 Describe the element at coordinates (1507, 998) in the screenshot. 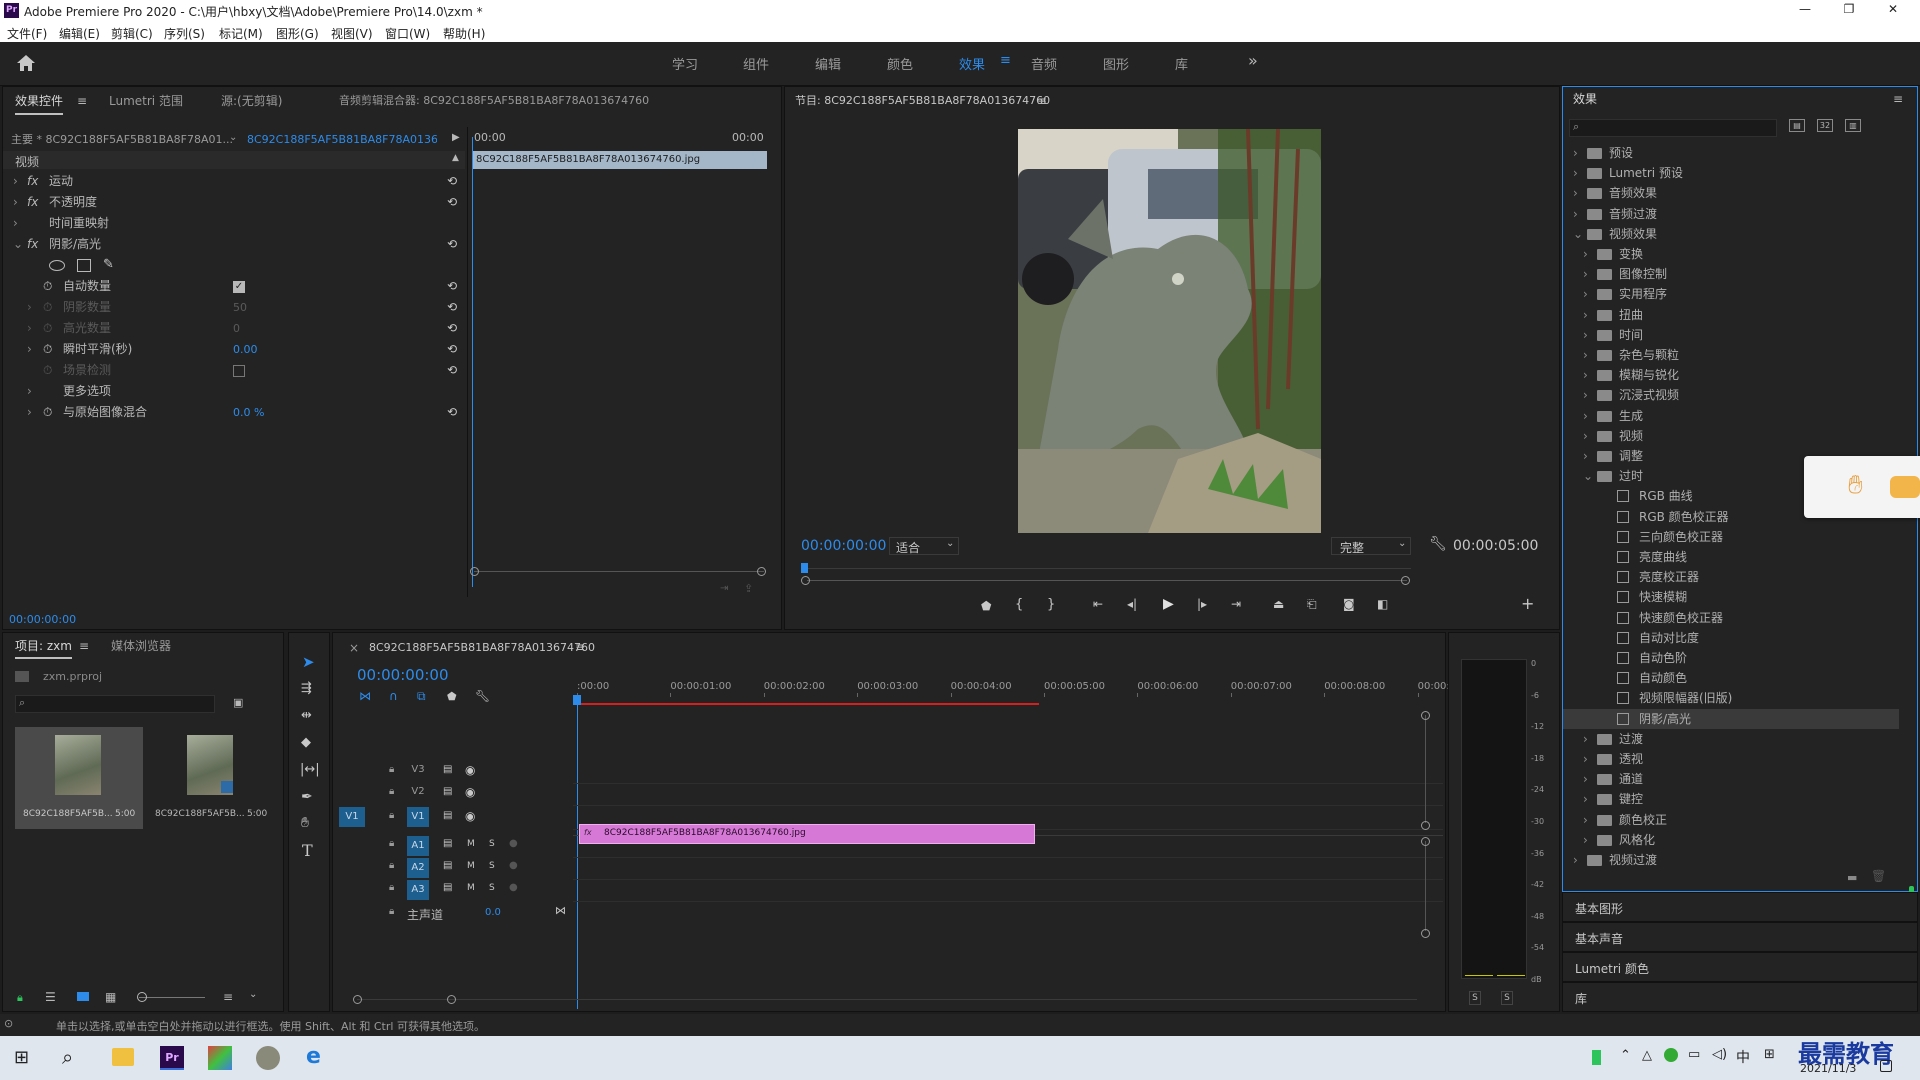

I see `solo-right-button: S` at that location.